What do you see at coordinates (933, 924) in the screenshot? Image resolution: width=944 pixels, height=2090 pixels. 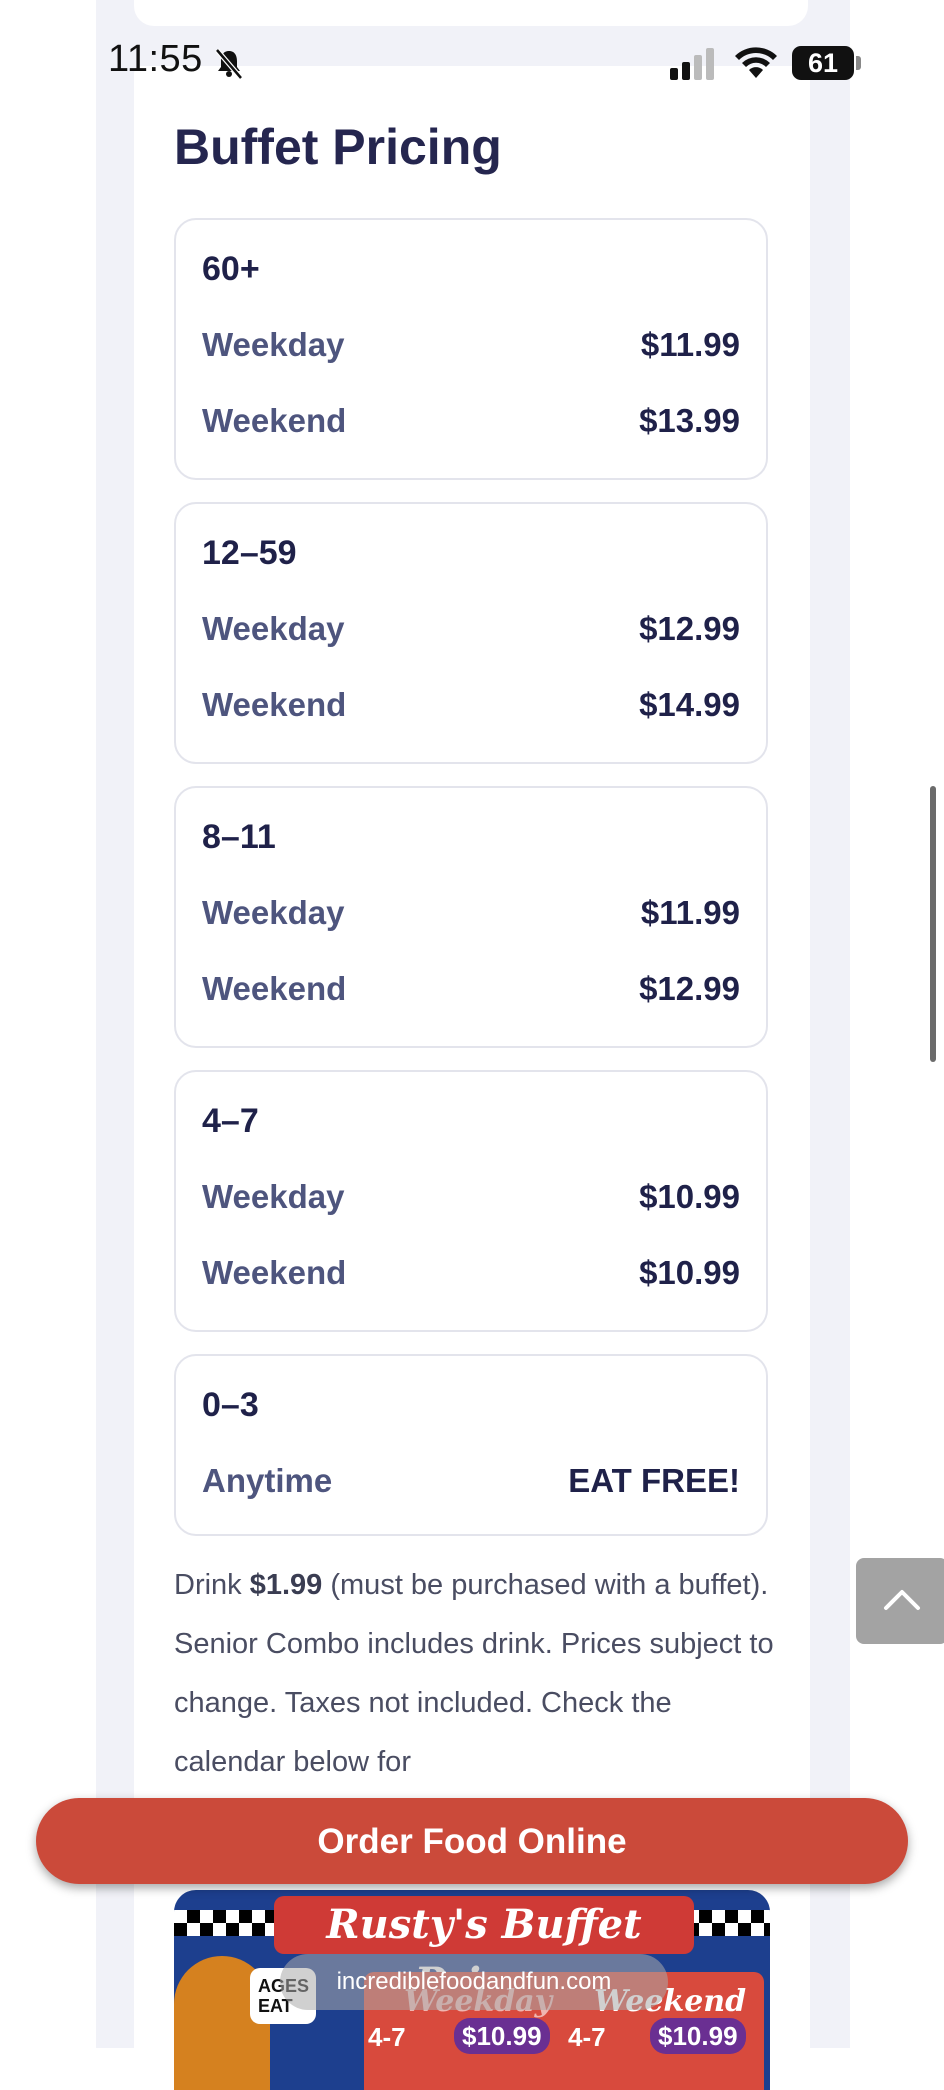 I see `scroll-indicator` at bounding box center [933, 924].